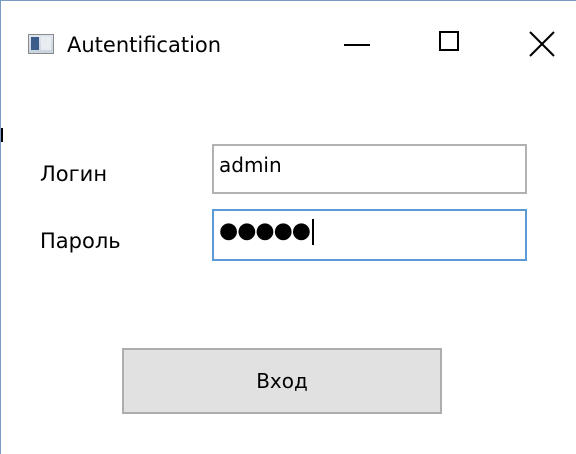 The image size is (576, 454). Describe the element at coordinates (282, 381) in the screenshot. I see `login-button: Вход` at that location.